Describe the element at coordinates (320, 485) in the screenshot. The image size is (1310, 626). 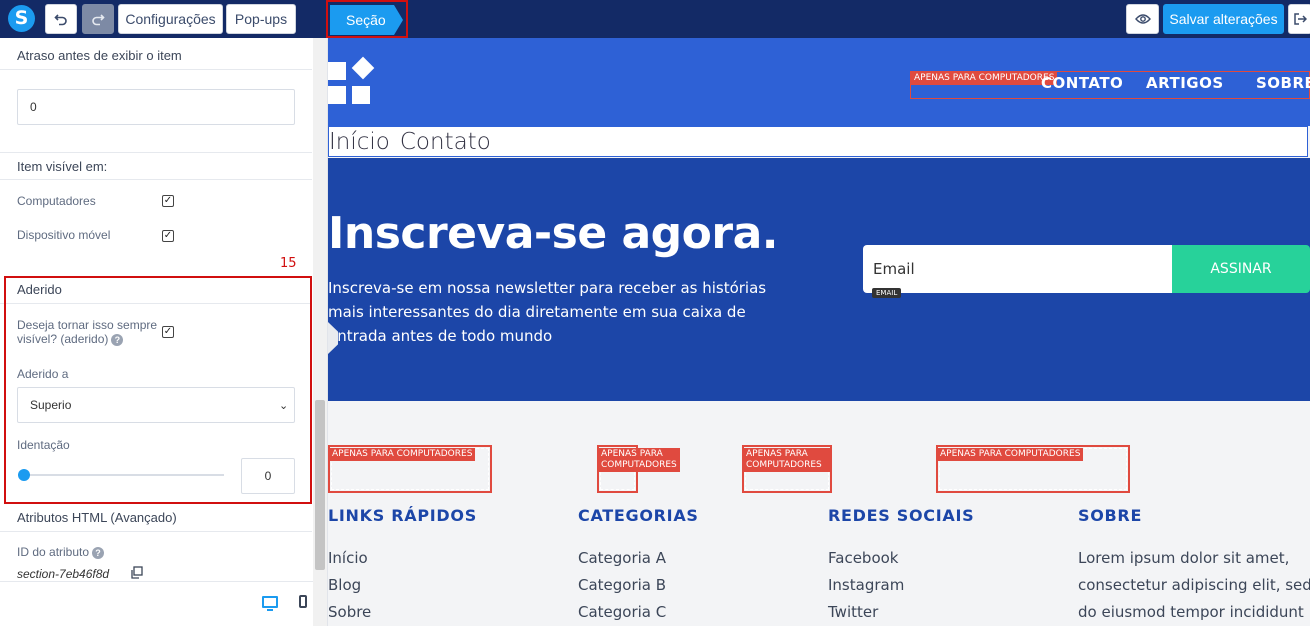
I see `panel-scrollbar-thumb` at that location.